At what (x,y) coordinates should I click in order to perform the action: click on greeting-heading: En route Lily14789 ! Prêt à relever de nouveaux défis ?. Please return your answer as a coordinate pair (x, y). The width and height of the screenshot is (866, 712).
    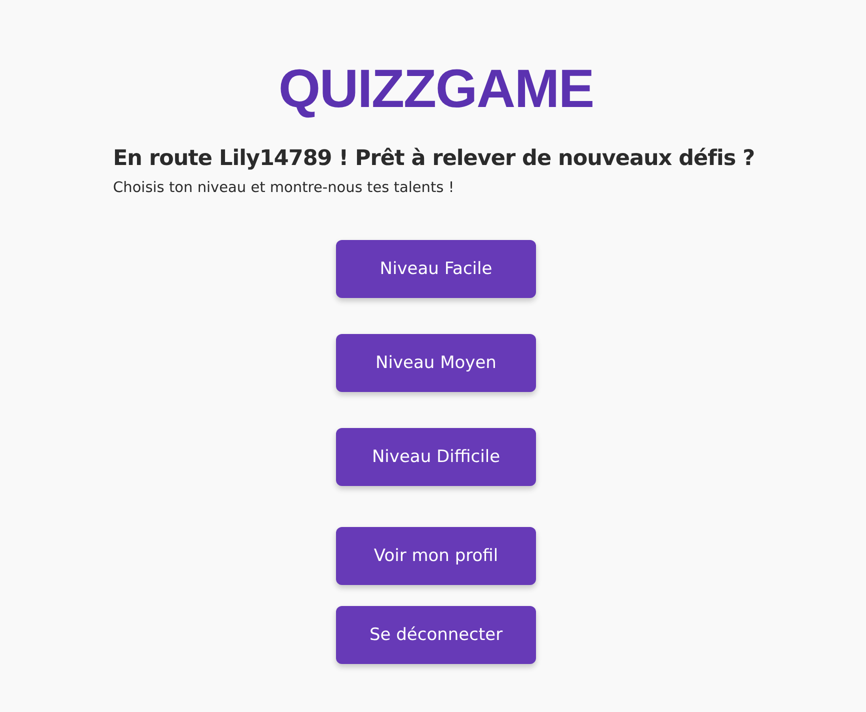
    Looking at the image, I should click on (434, 159).